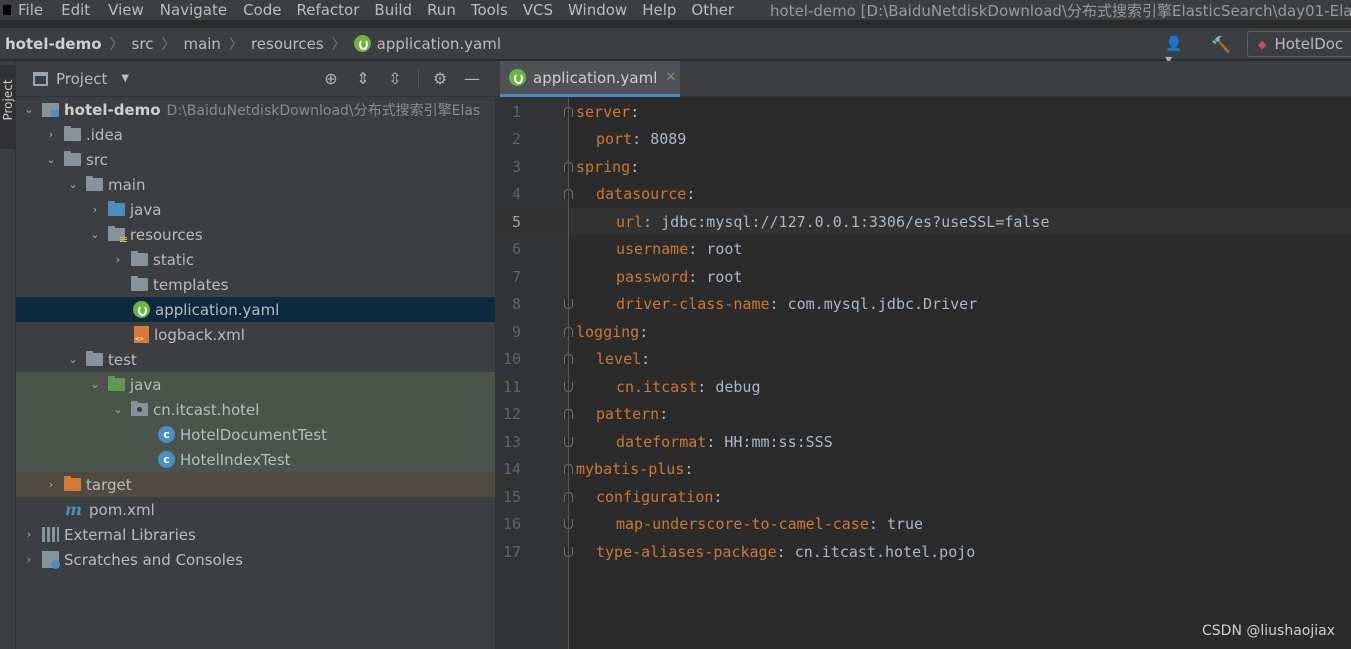  I want to click on project-tool-tab-label: Project, so click(8, 100).